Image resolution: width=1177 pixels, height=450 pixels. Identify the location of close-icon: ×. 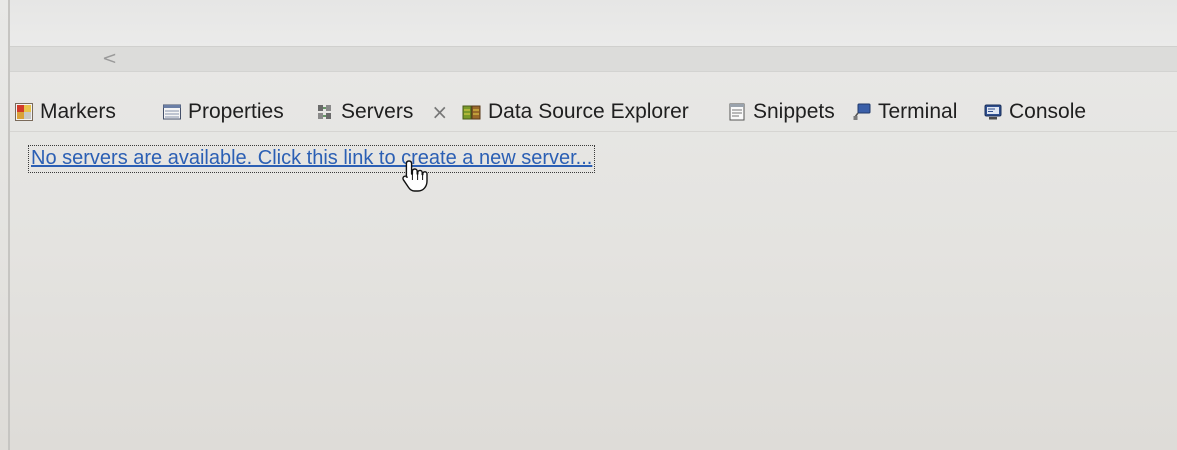
(439, 112).